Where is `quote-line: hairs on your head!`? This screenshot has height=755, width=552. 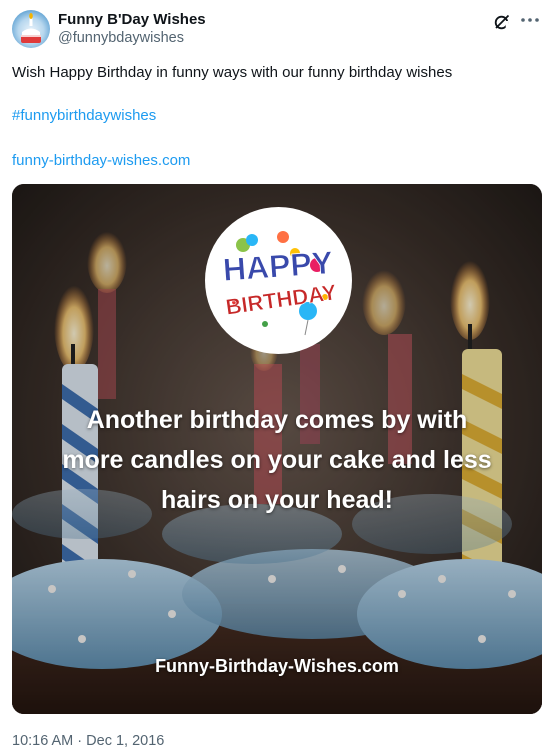 quote-line: hairs on your head! is located at coordinates (277, 500).